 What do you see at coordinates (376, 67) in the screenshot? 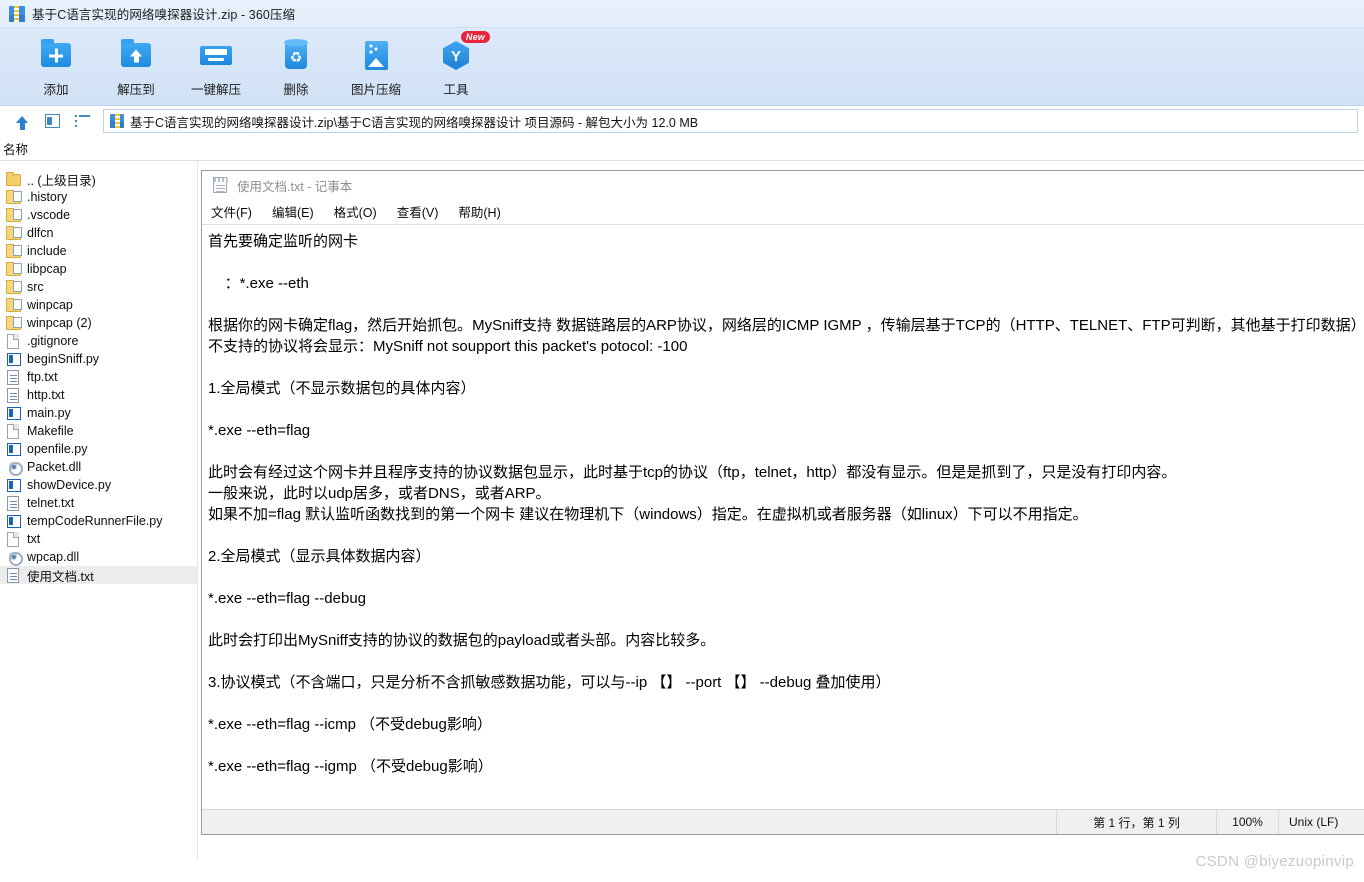
I see `image-compress-button: 图片压缩` at bounding box center [376, 67].